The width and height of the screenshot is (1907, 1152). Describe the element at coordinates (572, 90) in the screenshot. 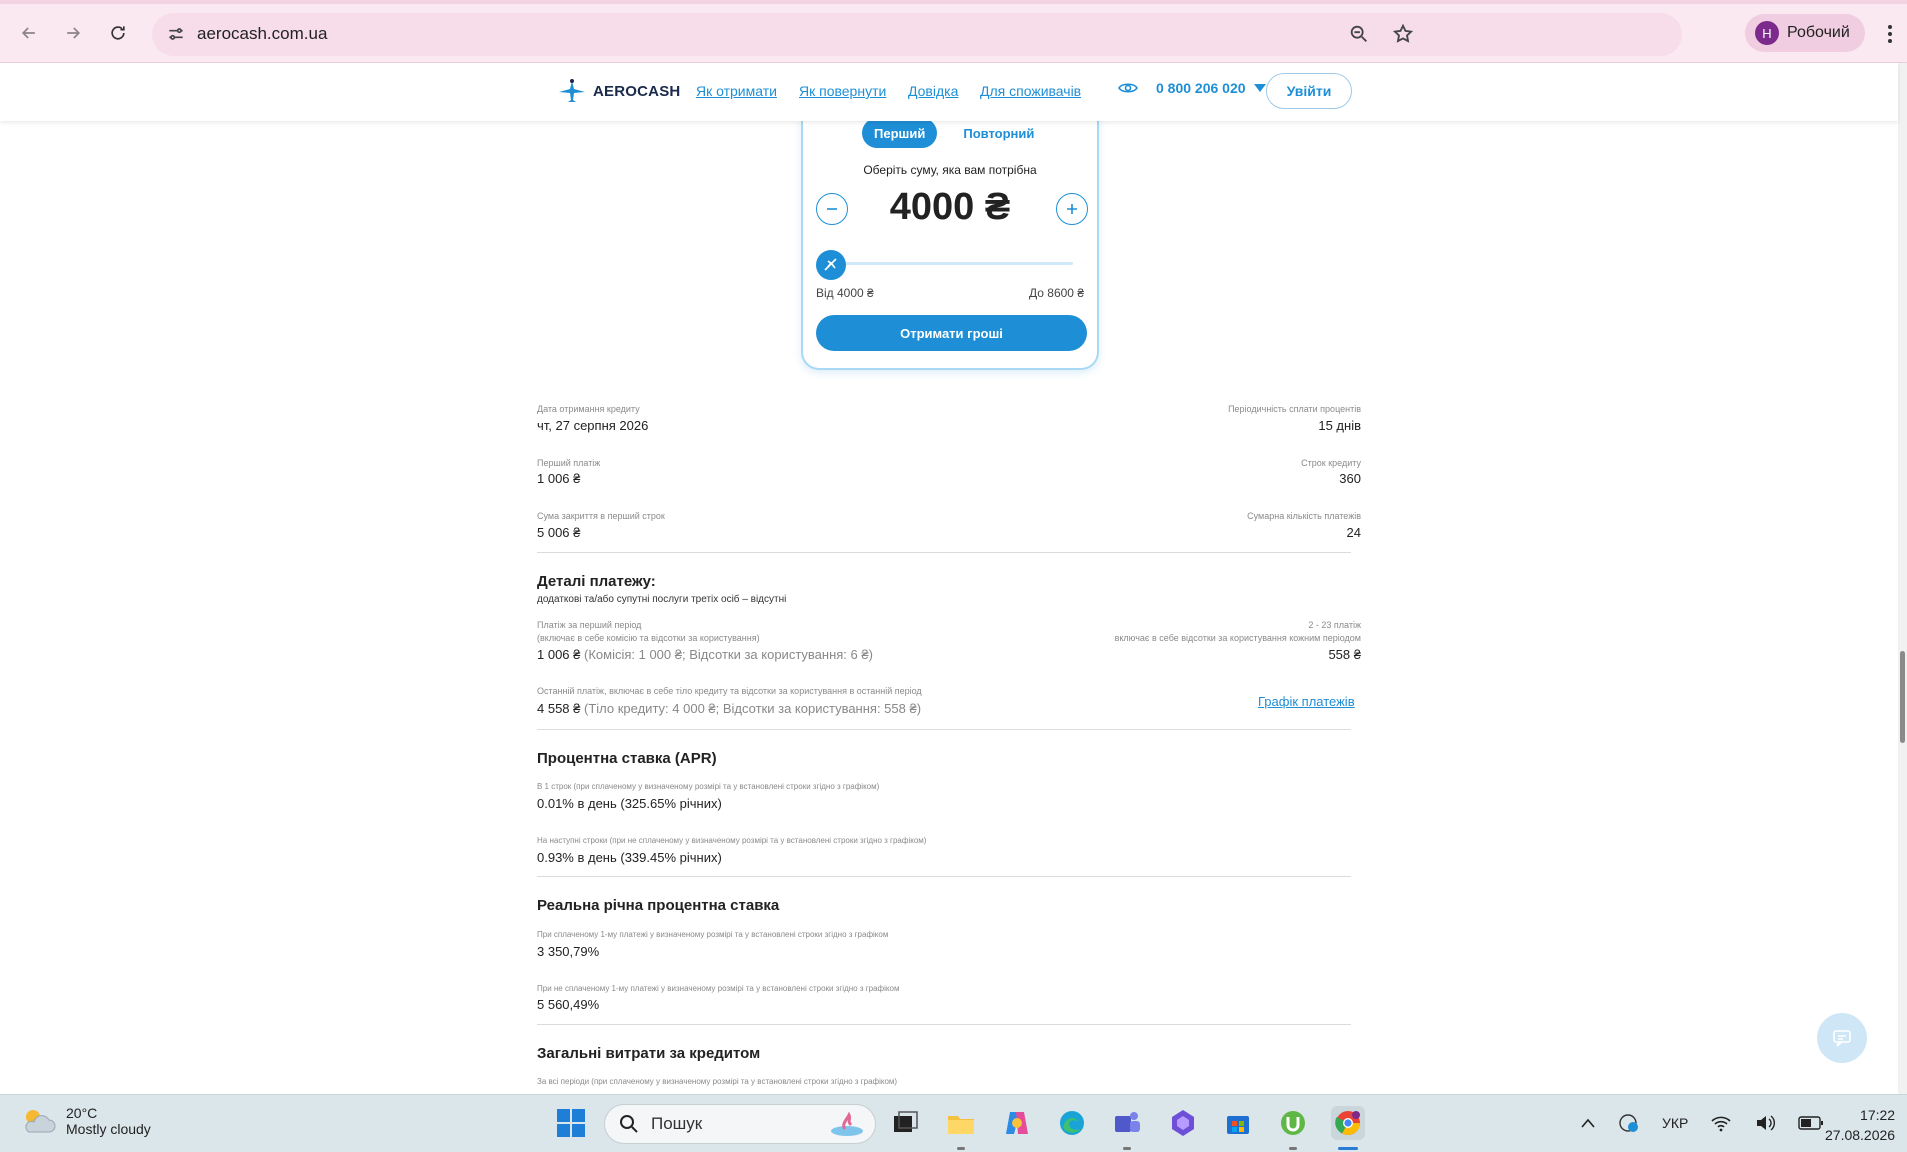

I see `plane-logo-icon` at that location.